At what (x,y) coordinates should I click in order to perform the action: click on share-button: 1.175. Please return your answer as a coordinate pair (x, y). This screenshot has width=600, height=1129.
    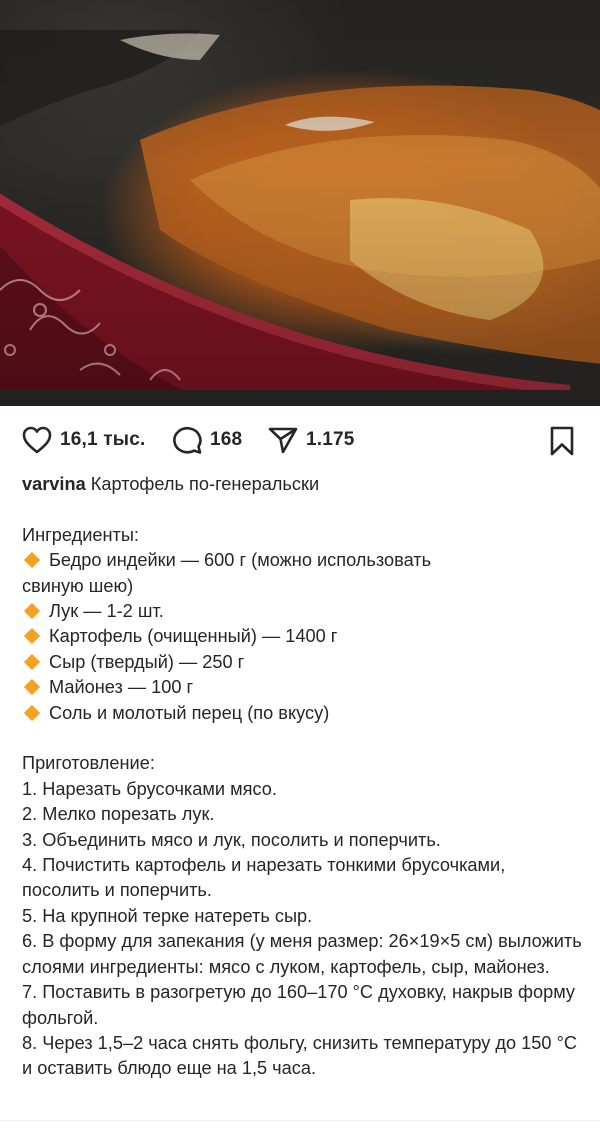
    Looking at the image, I should click on (311, 440).